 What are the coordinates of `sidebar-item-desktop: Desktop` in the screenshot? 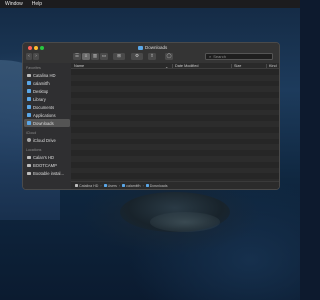 It's located at (47, 91).